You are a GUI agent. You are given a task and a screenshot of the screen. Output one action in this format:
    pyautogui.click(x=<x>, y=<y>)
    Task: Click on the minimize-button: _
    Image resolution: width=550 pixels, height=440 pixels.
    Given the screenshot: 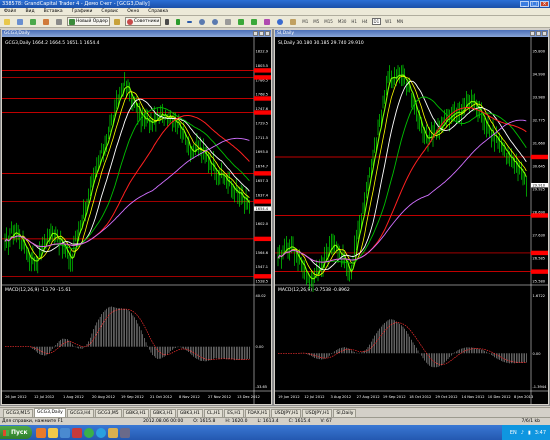 What is the action you would take?
    pyautogui.click(x=524, y=4)
    